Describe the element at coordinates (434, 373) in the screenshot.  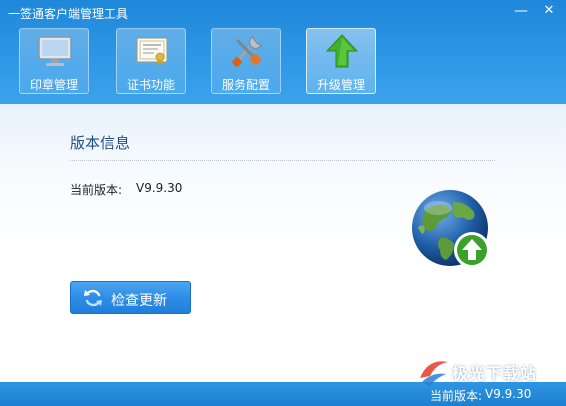
I see `watermark-logo-icon` at that location.